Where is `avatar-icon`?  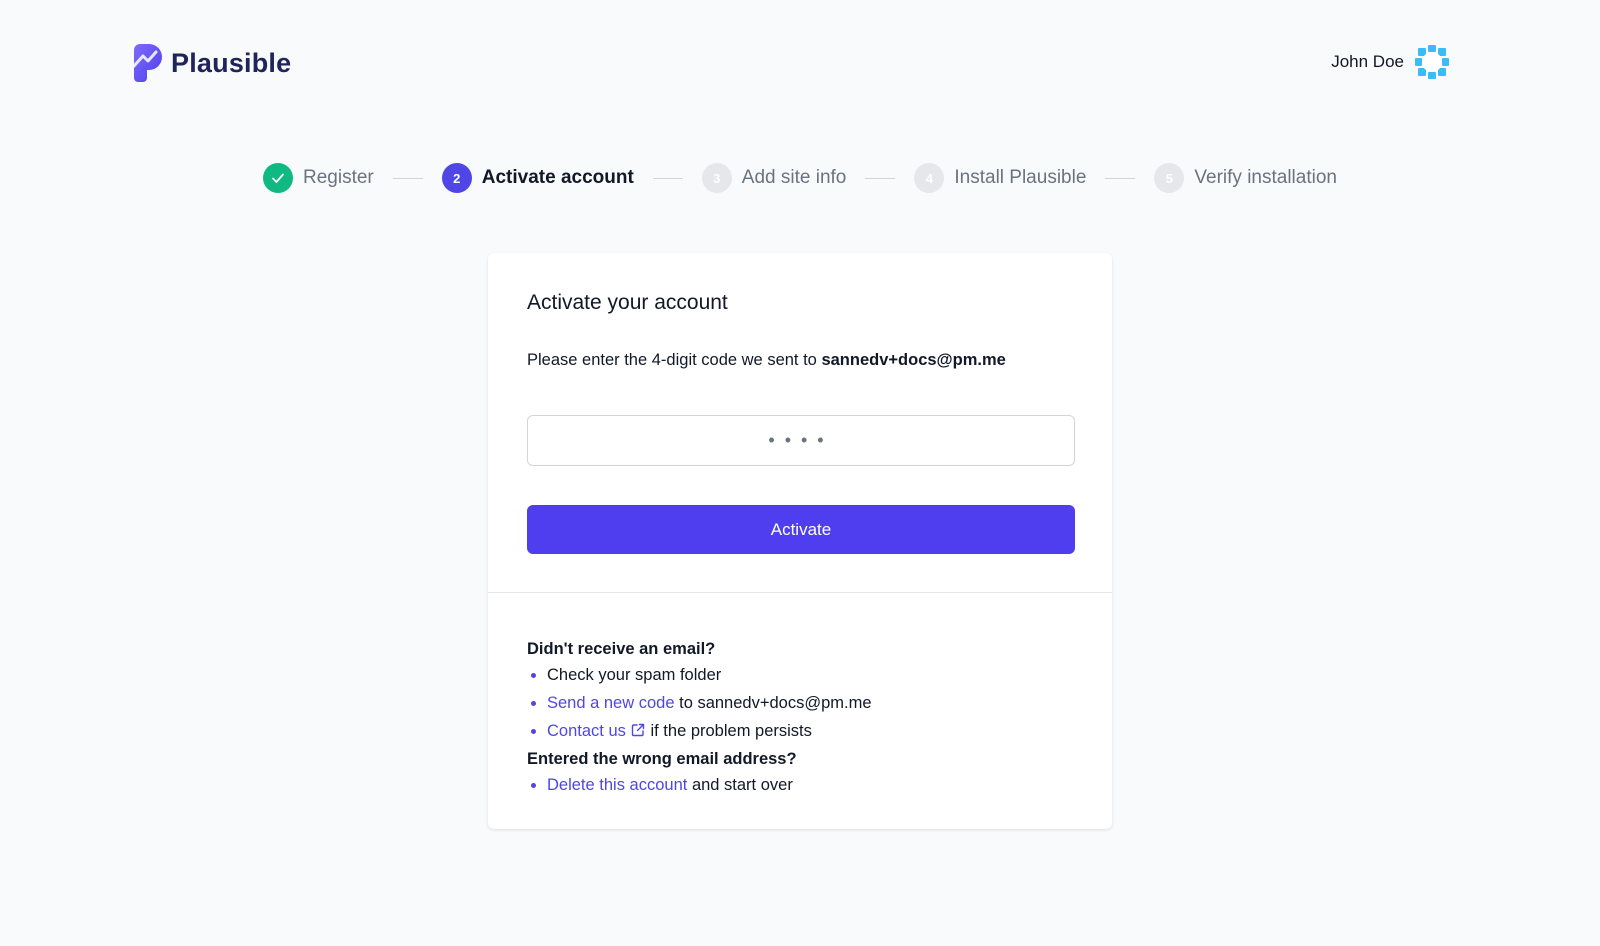
avatar-icon is located at coordinates (1432, 62).